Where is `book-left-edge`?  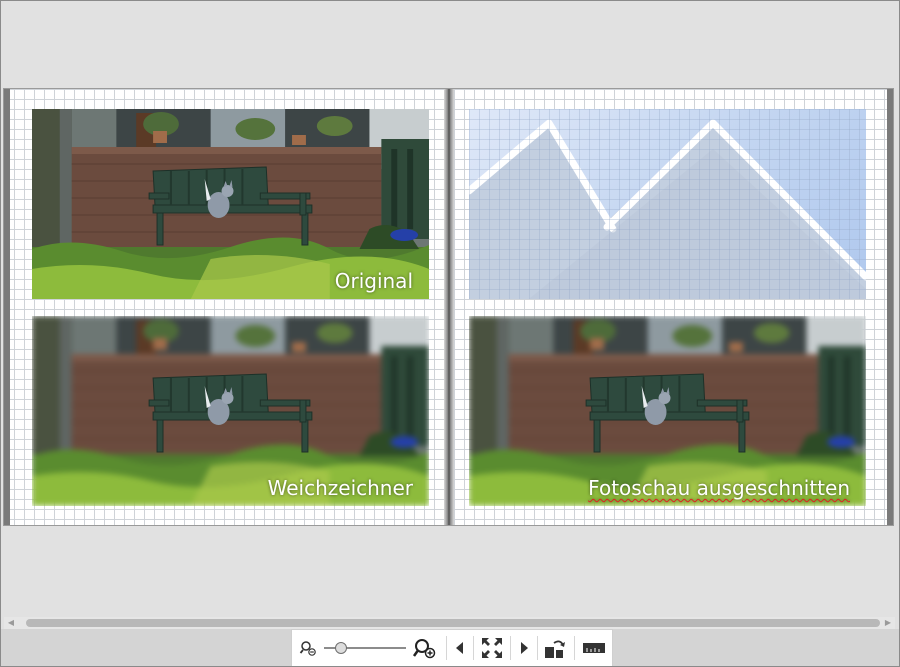
book-left-edge is located at coordinates (7, 307).